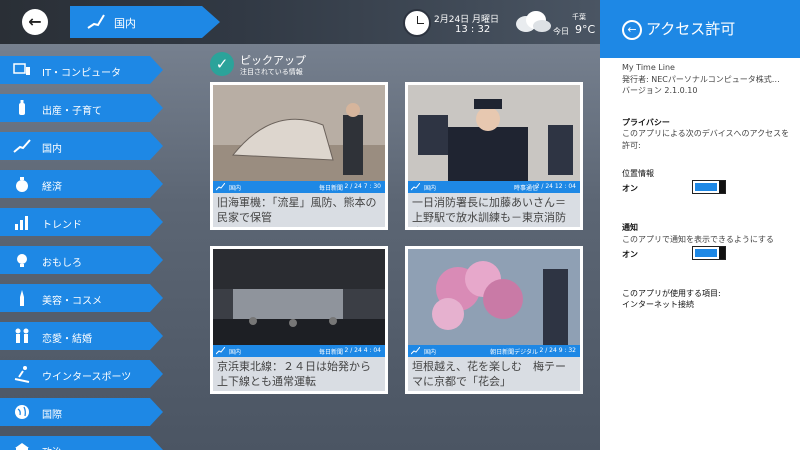 The height and width of the screenshot is (450, 800). What do you see at coordinates (557, 350) in the screenshot?
I see `card-date: 2 / 24 9 : 32` at bounding box center [557, 350].